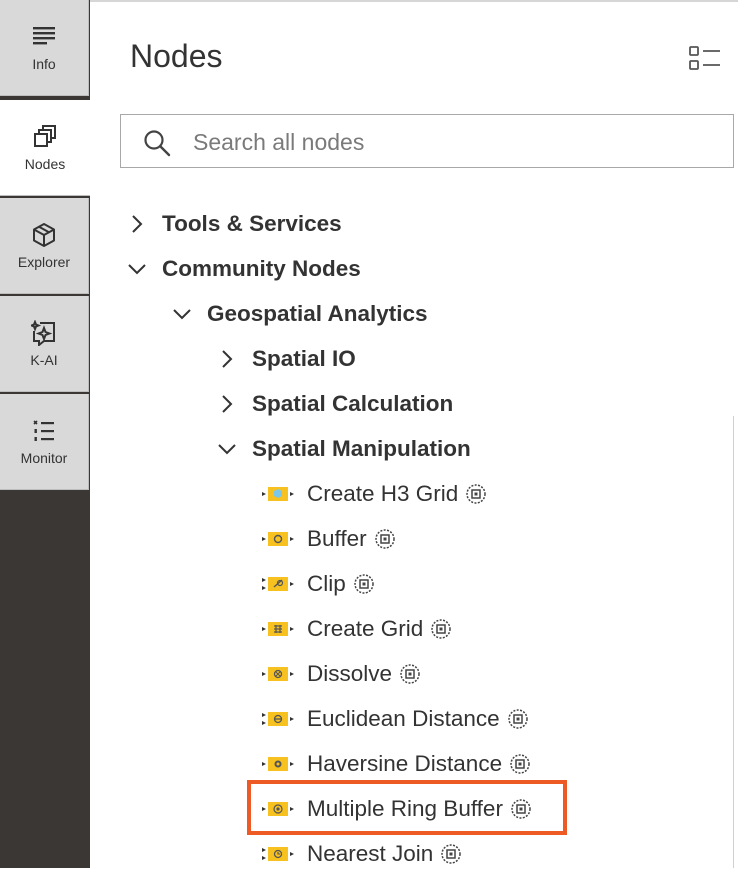 The image size is (738, 872). What do you see at coordinates (176, 56) in the screenshot?
I see `page-title: Nodes` at bounding box center [176, 56].